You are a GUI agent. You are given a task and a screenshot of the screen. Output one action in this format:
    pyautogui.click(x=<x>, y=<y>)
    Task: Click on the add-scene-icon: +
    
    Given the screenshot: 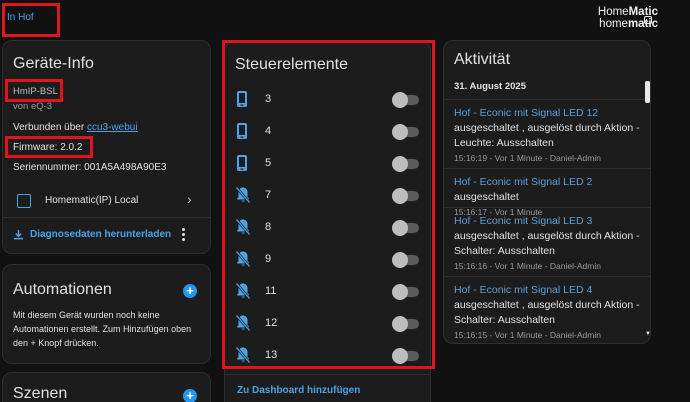 What is the action you would take?
    pyautogui.click(x=190, y=395)
    